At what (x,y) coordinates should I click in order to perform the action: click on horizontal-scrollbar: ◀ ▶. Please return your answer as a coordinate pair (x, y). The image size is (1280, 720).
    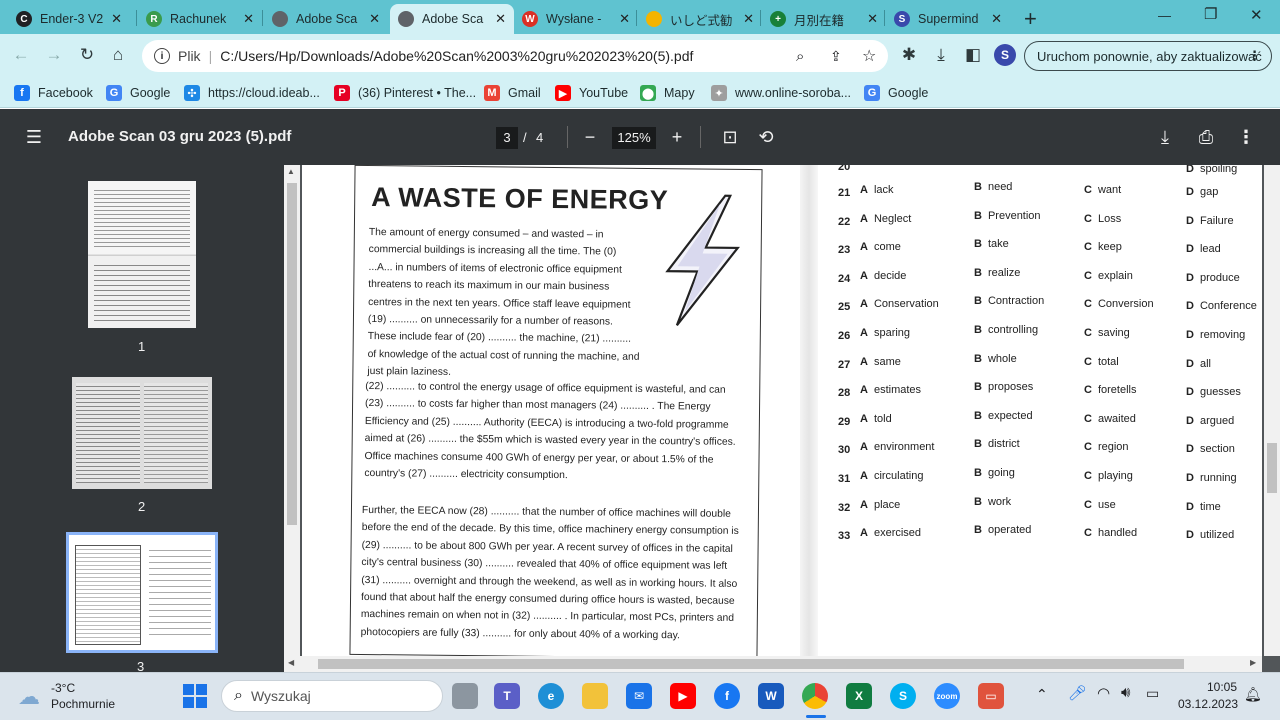
    Looking at the image, I should click on (773, 664).